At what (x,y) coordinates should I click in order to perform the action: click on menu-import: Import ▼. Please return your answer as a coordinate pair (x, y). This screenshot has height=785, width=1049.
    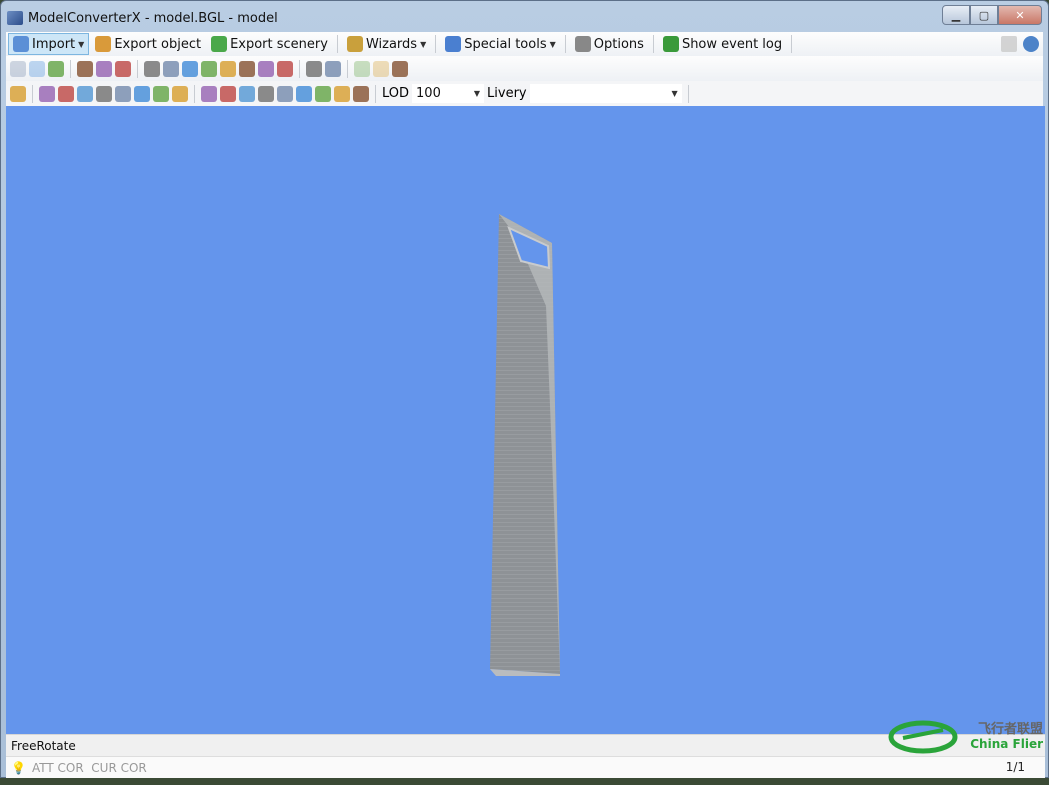
    Looking at the image, I should click on (49, 44).